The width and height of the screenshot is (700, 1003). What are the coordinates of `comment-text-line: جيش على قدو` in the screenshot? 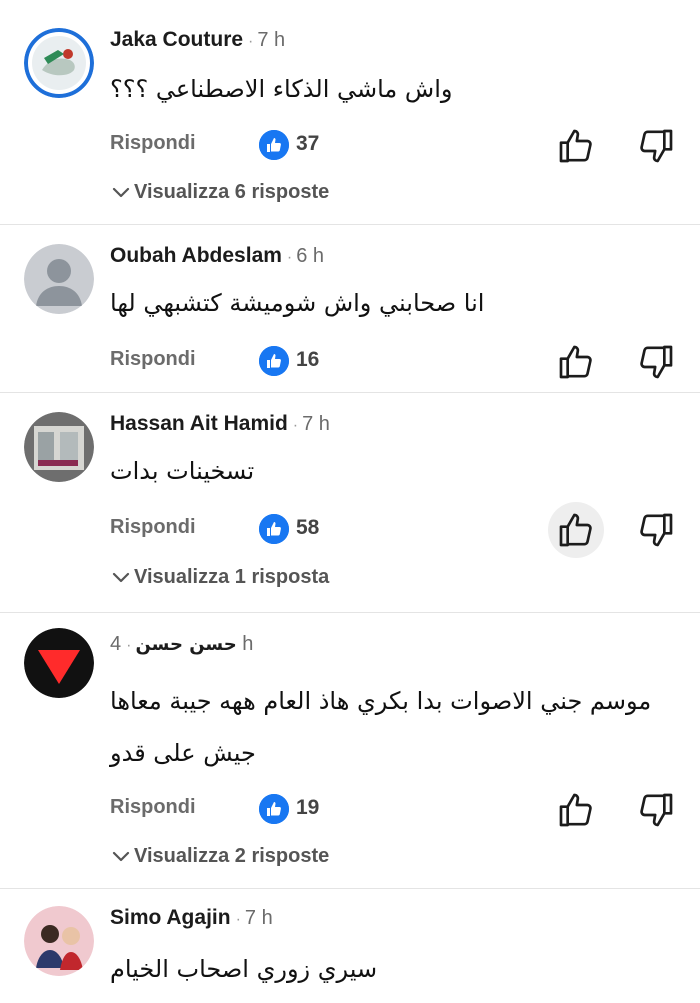 It's located at (183, 753).